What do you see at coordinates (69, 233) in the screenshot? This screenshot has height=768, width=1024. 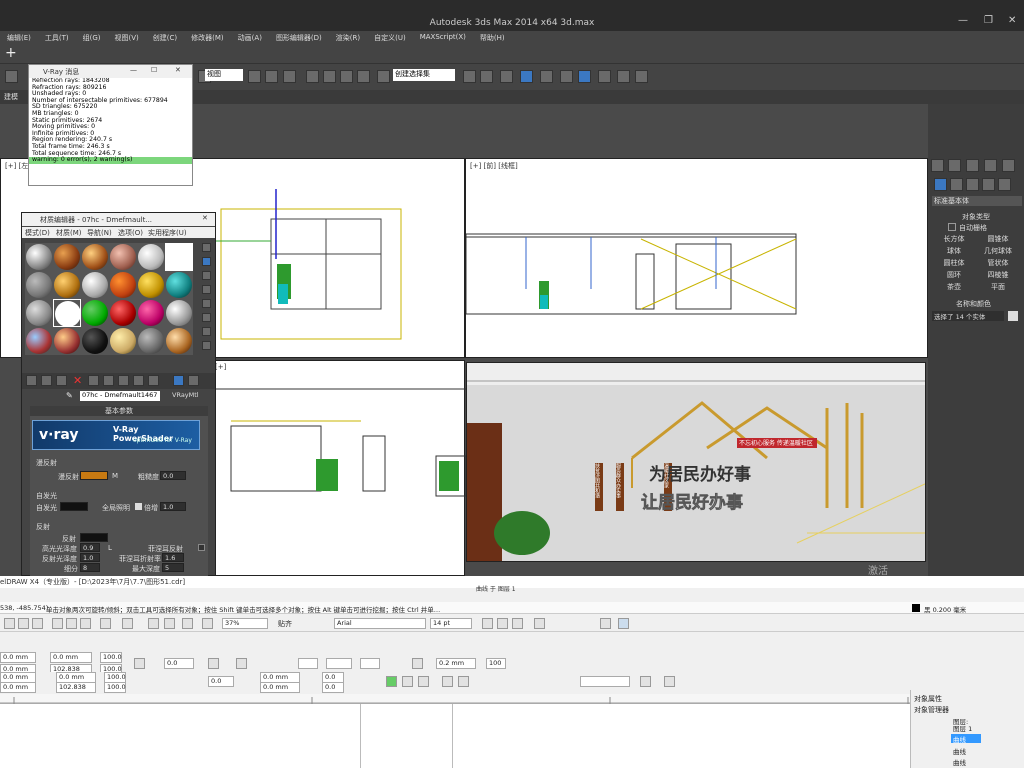 I see `mat-menu-material: 材质(M)` at bounding box center [69, 233].